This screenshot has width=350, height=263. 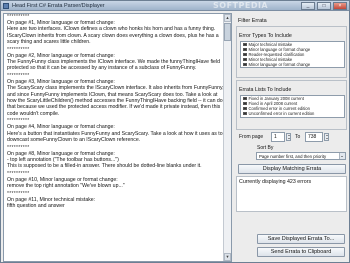 I want to click on errata-lists-heading: Errata Lists To Include, so click(x=265, y=90).